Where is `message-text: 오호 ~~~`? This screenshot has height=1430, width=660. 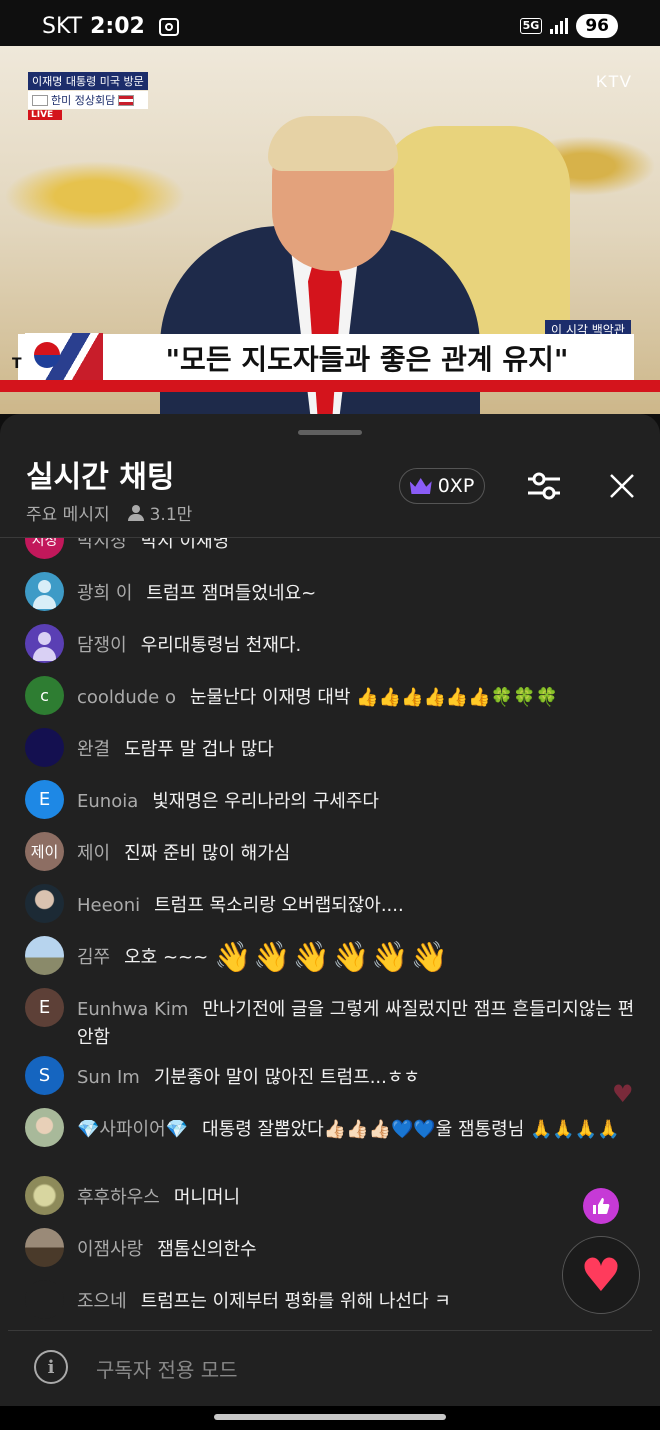
message-text: 오호 ~~~ is located at coordinates (166, 957).